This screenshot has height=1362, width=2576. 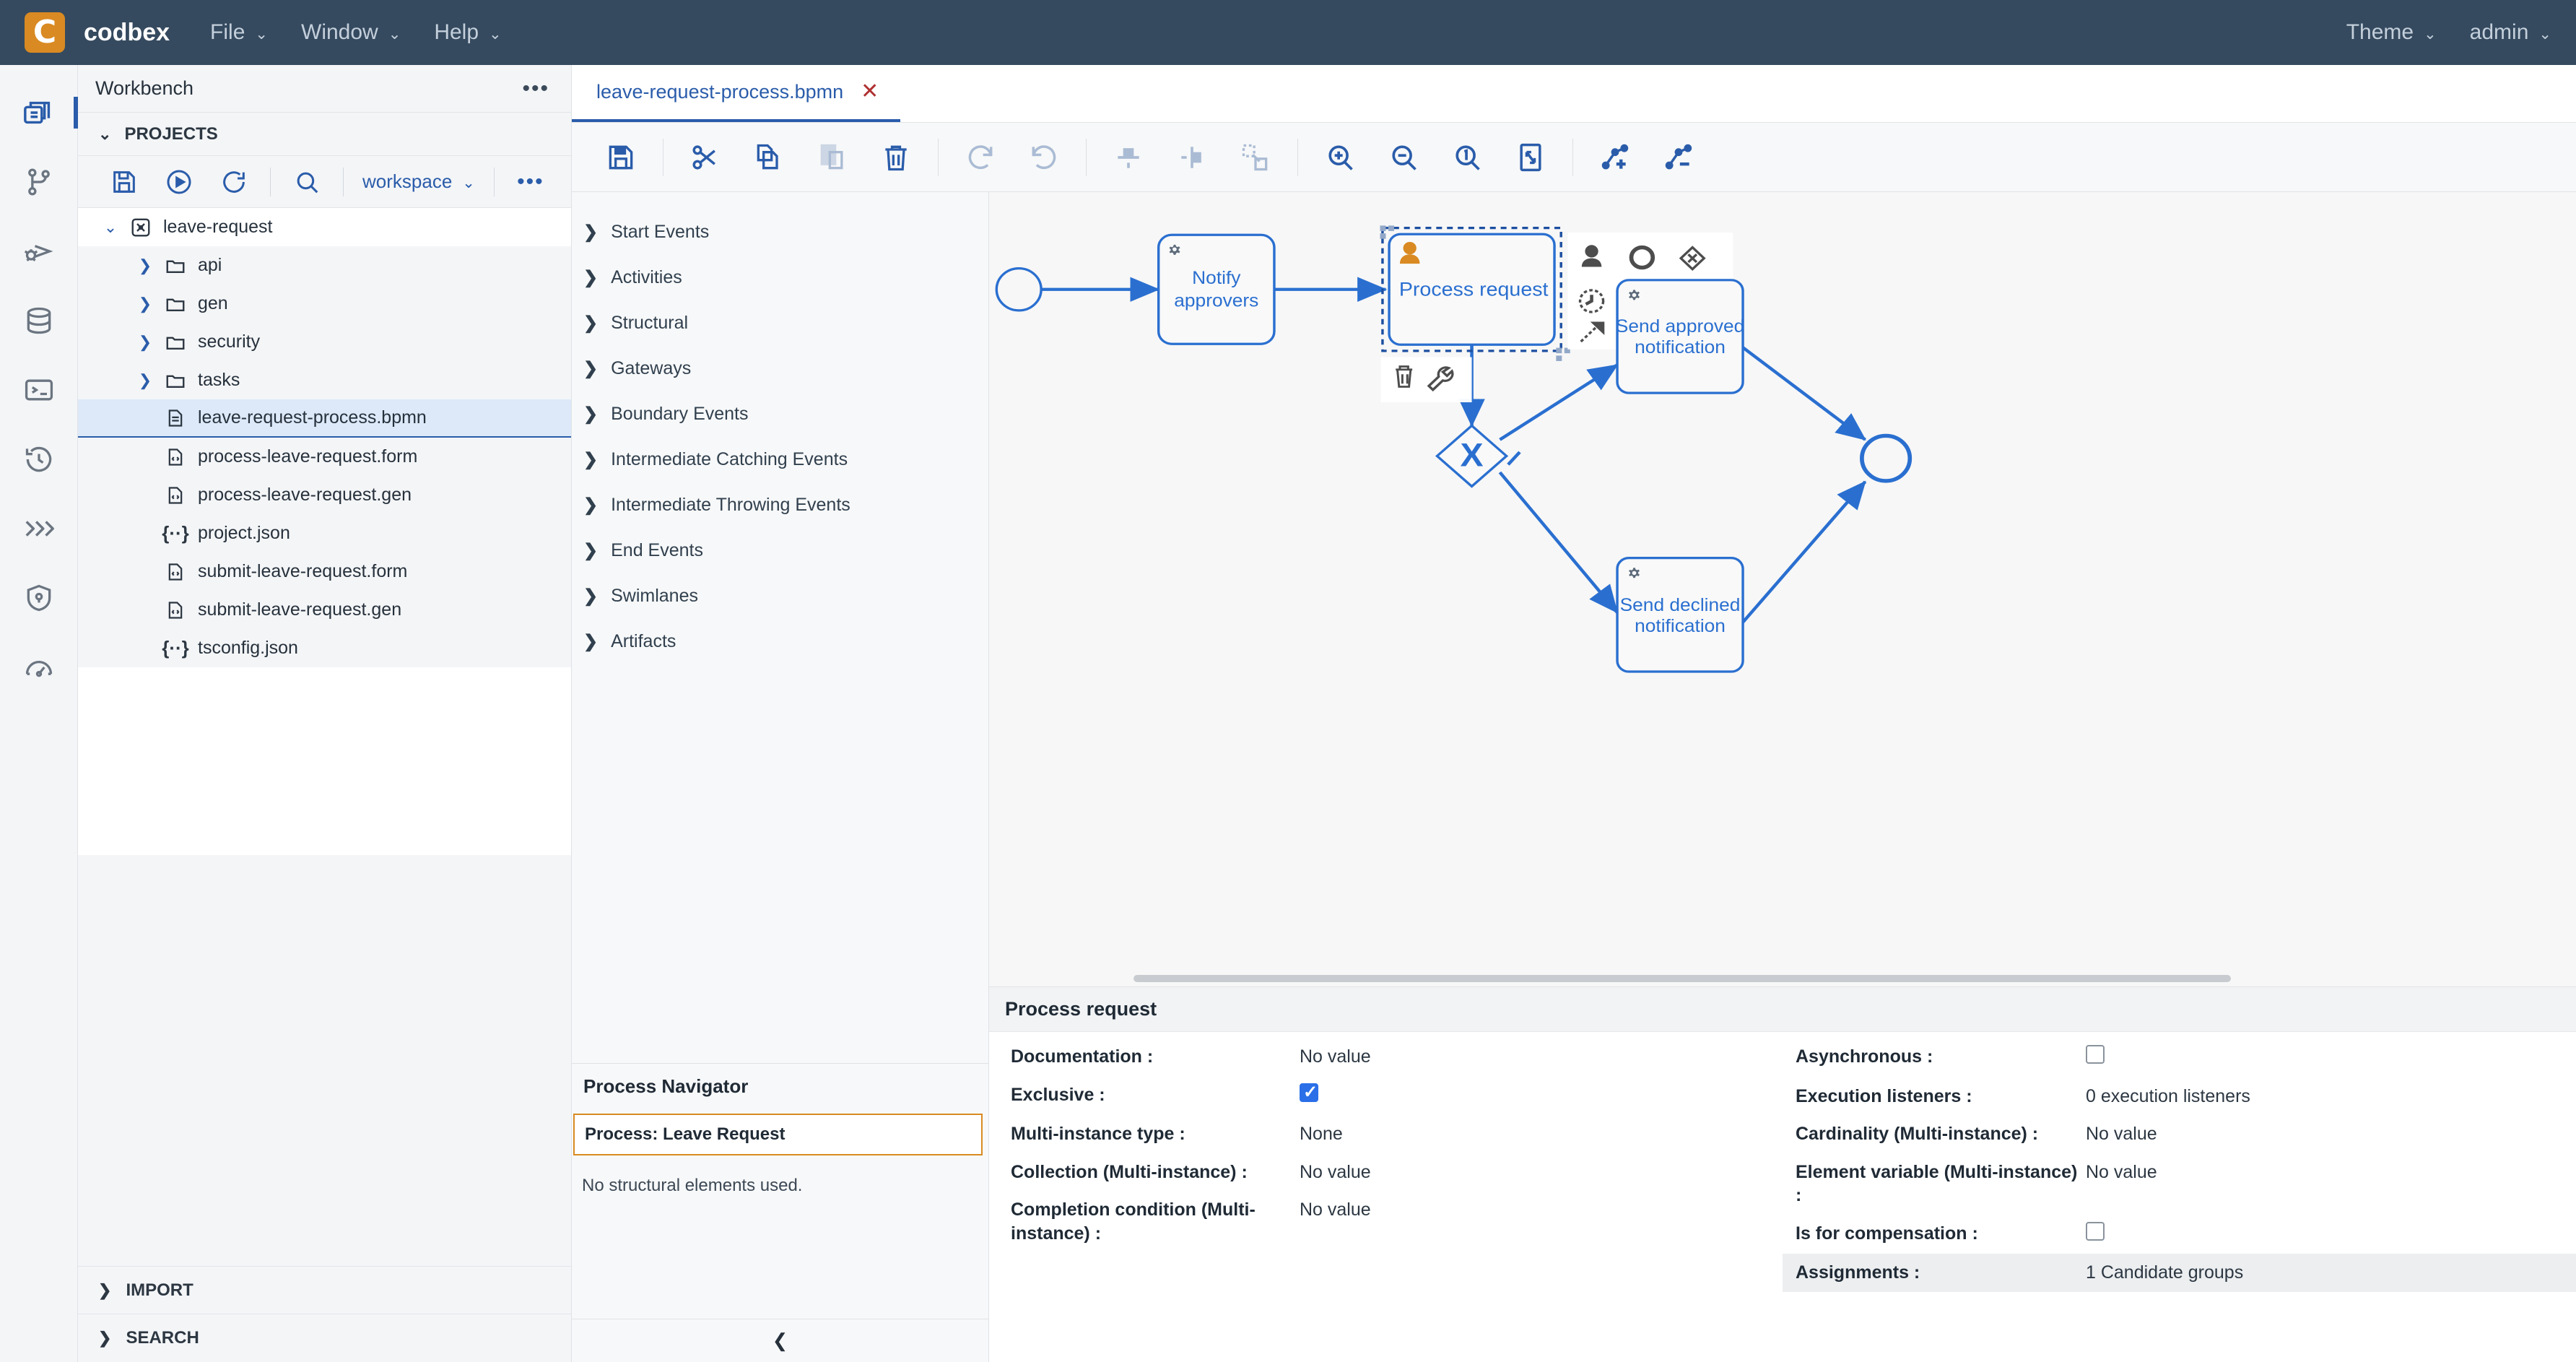 I want to click on undo-icon, so click(x=1044, y=158).